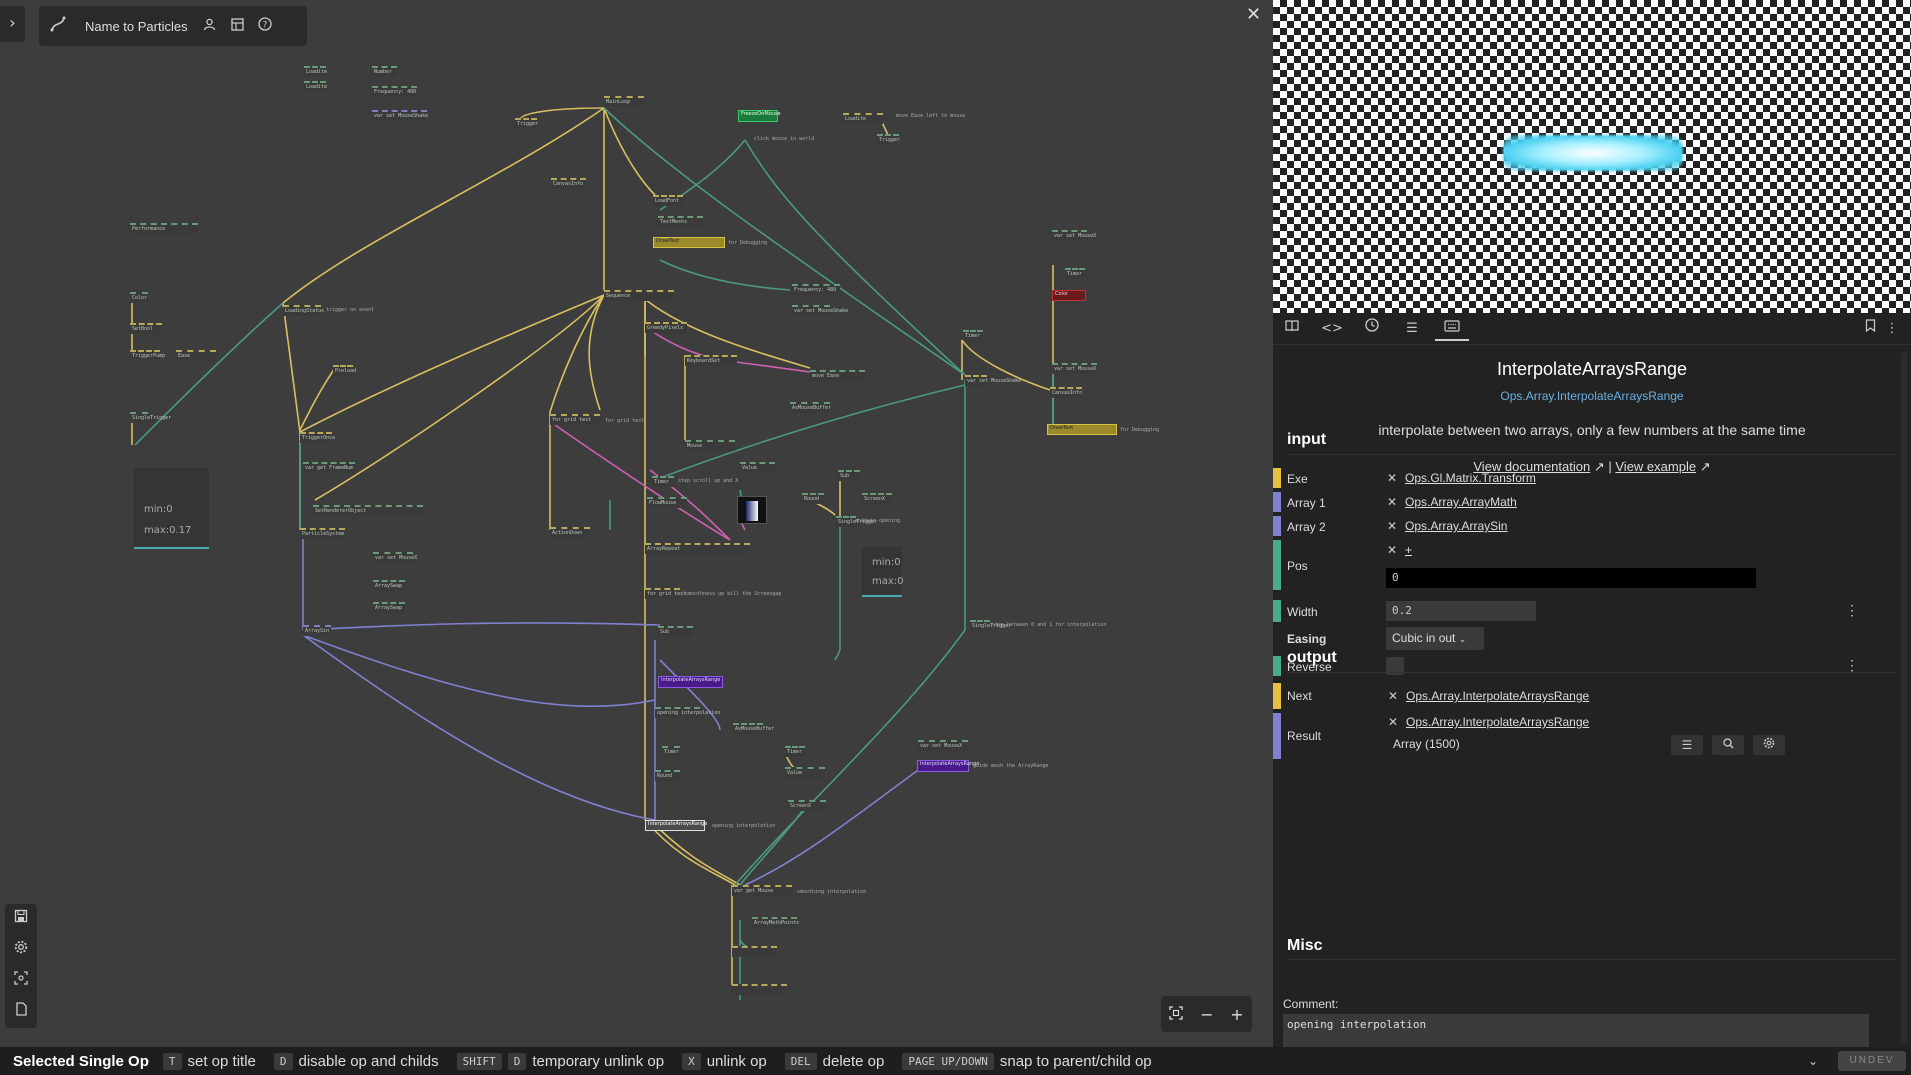 The image size is (1911, 1075). What do you see at coordinates (676, 825) in the screenshot?
I see `op-node-selected: InterpolateArraysRange` at bounding box center [676, 825].